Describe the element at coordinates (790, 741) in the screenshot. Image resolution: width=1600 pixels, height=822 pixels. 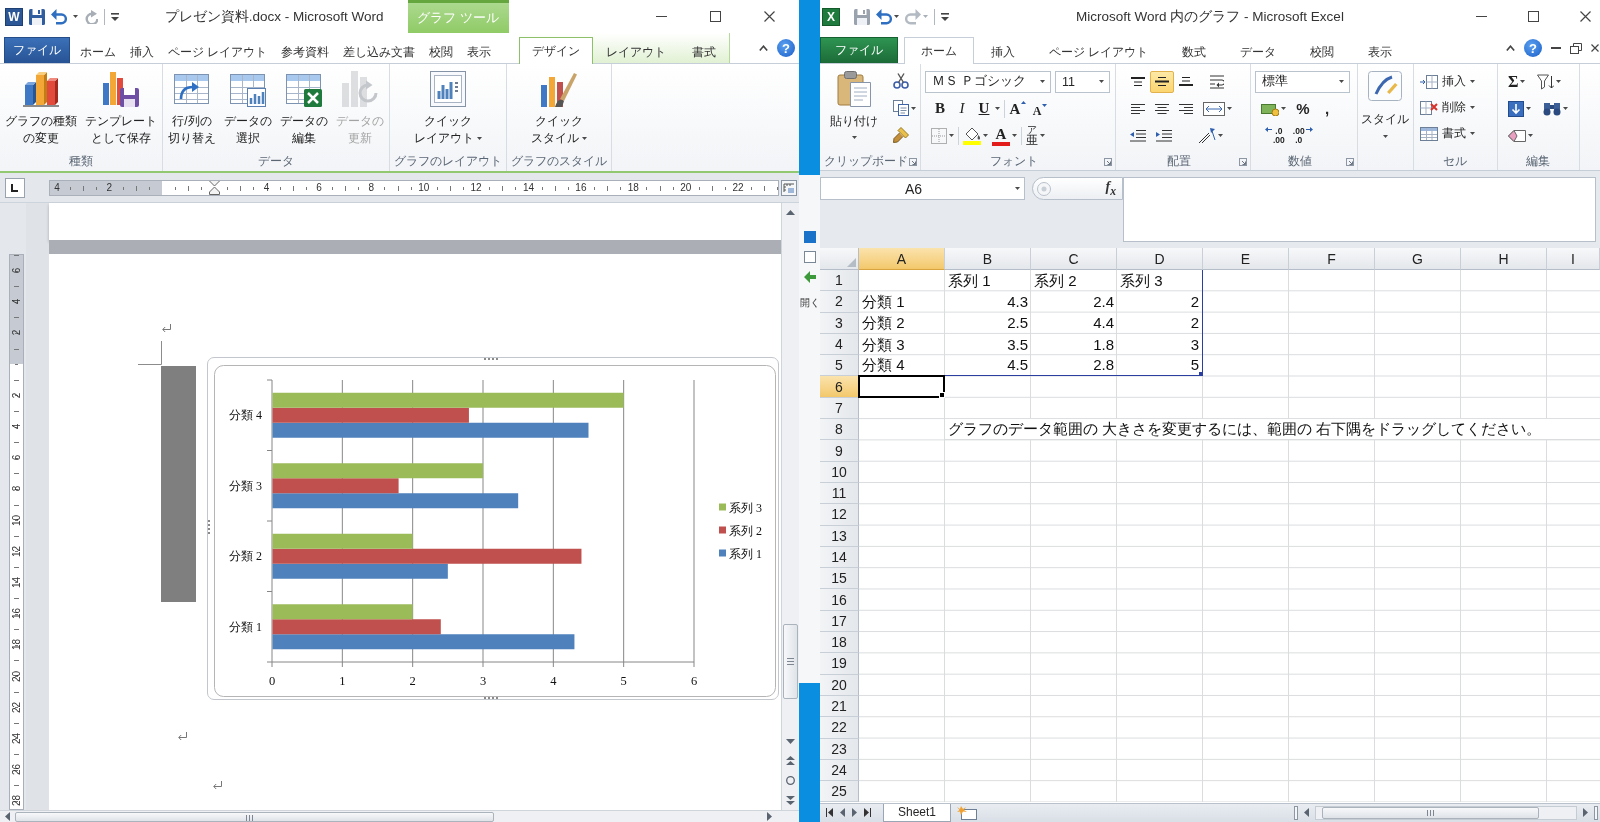
I see `scroll-down-icon` at that location.